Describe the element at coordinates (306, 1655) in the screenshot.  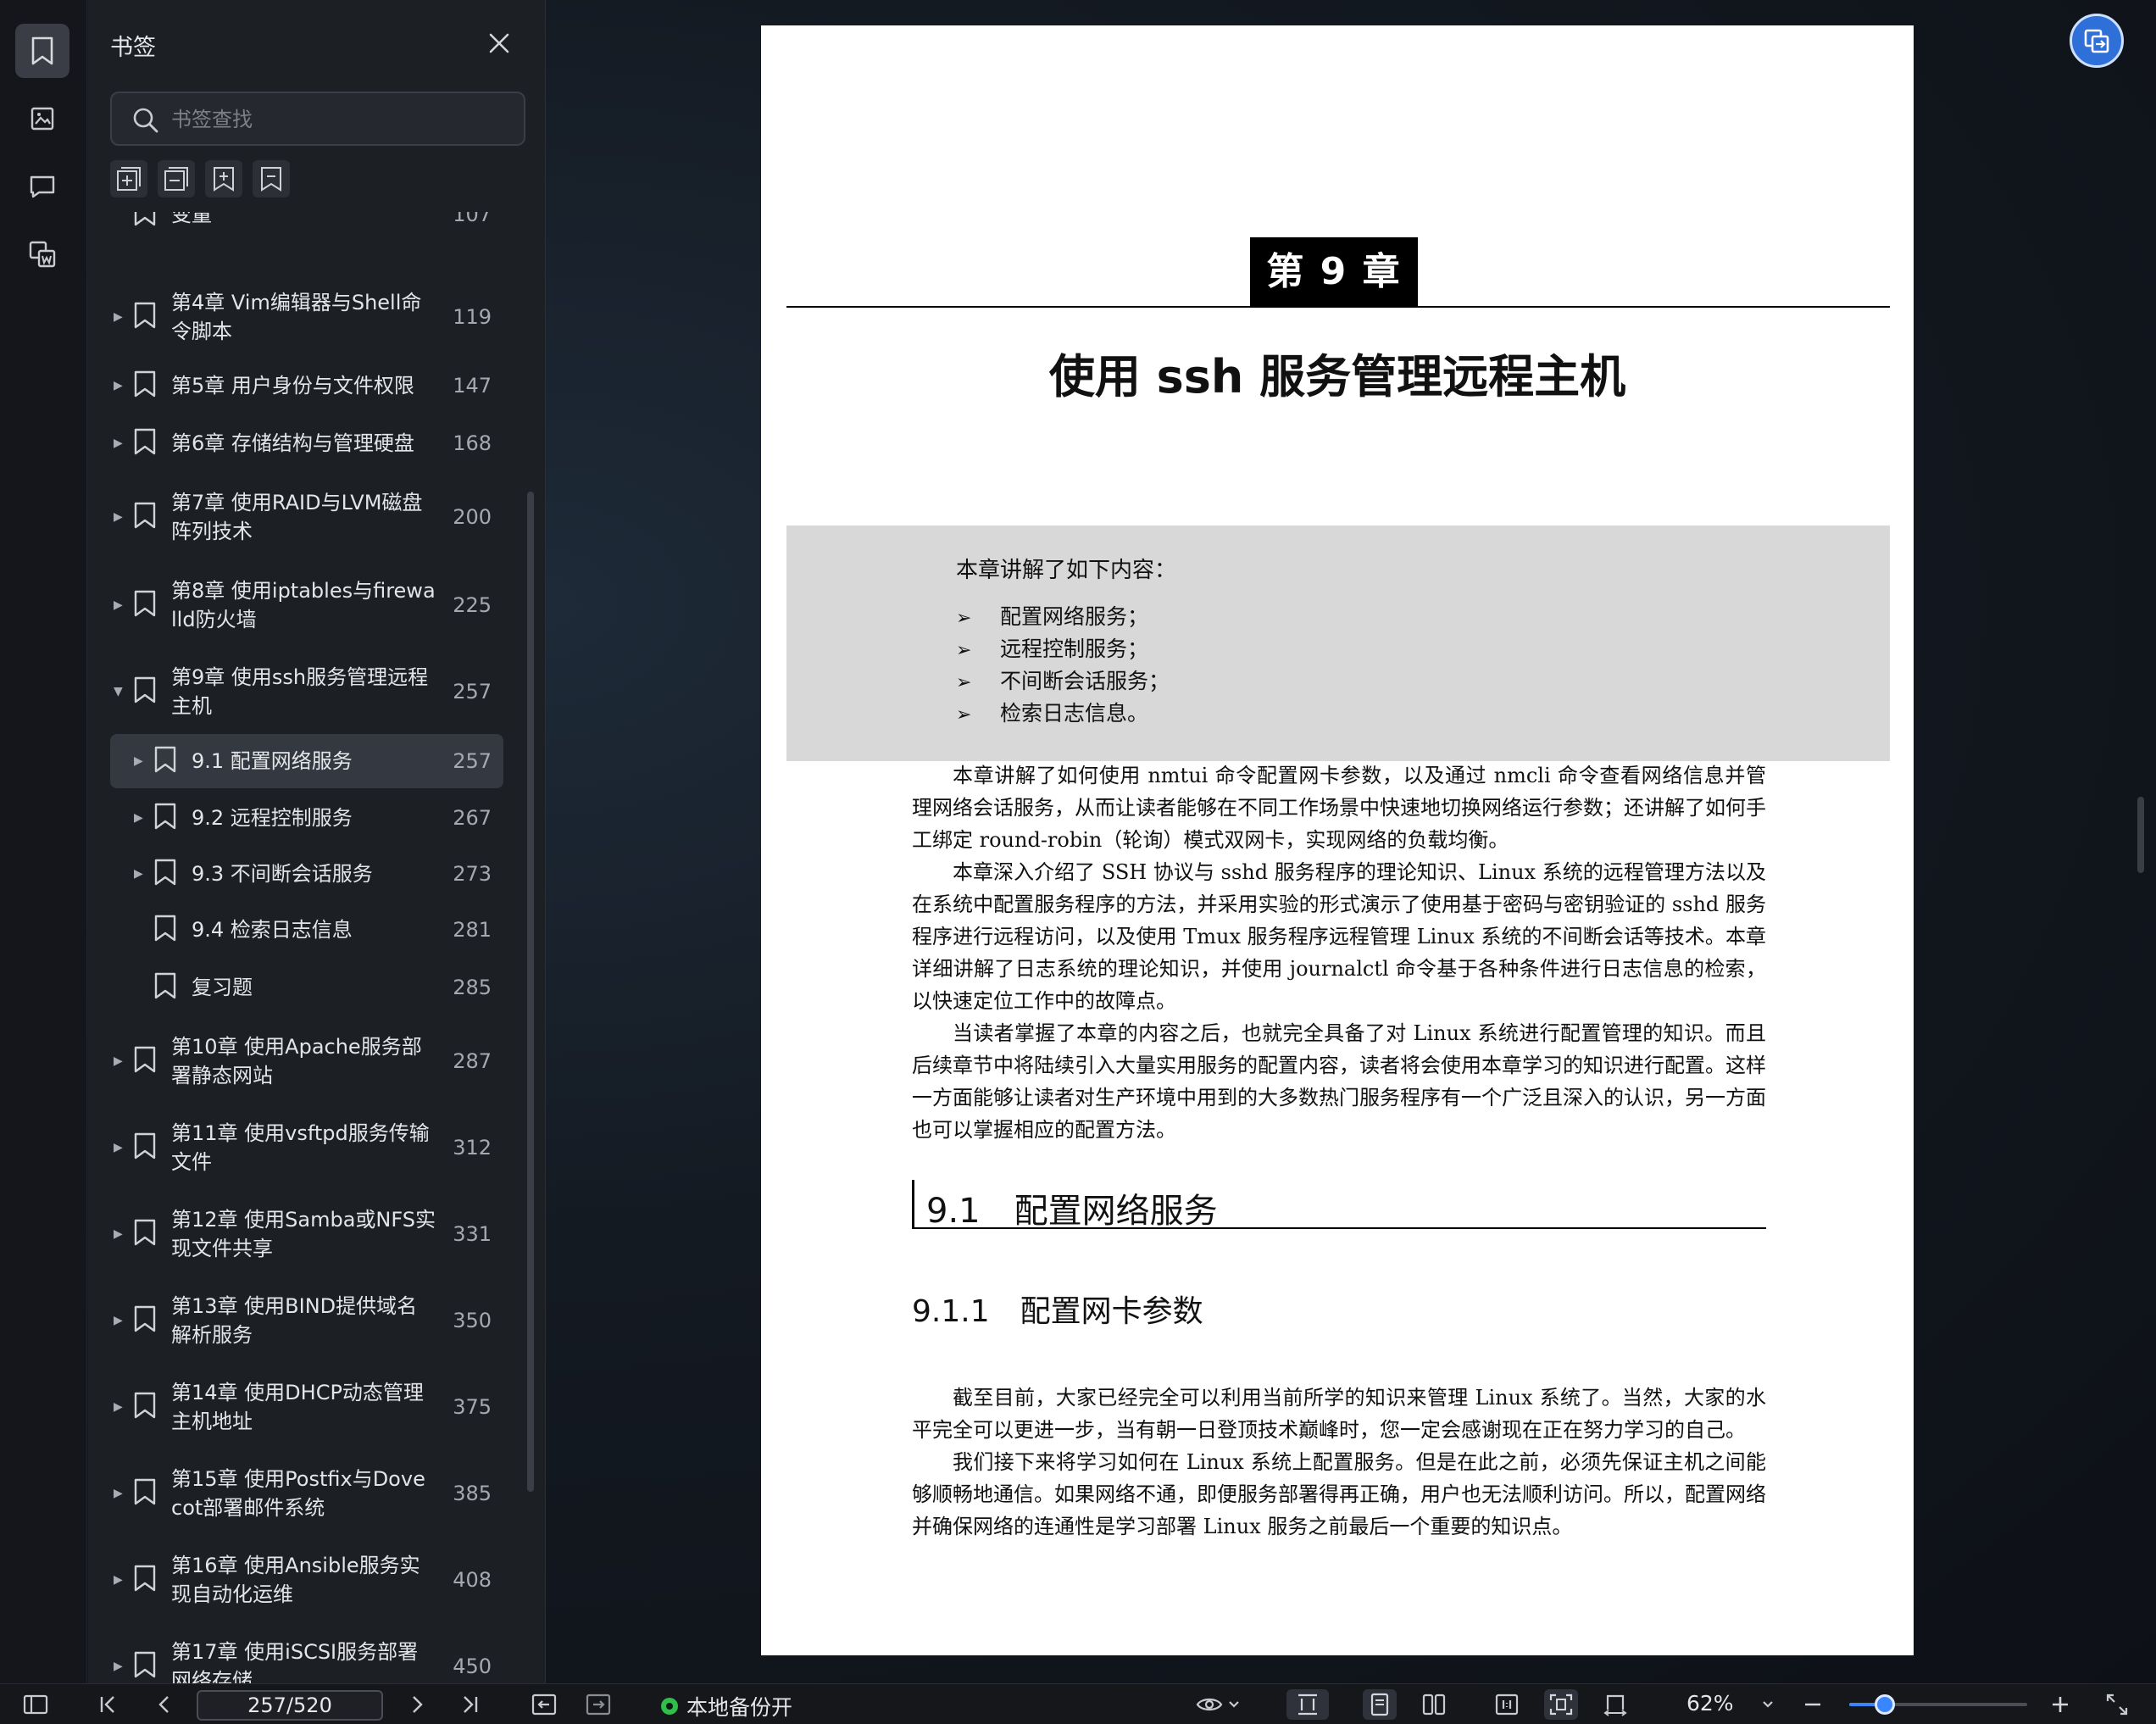
I see `bookmark-item: ▶ 第17章 使用iSCSI服务部署网络存储 450` at that location.